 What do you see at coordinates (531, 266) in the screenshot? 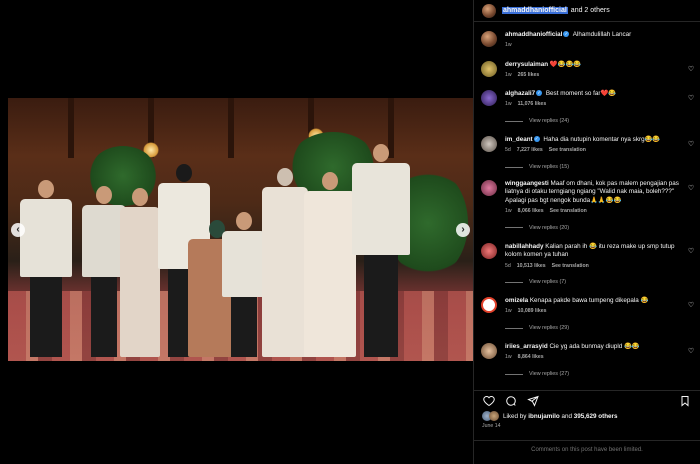
I see `comment-likes: 10,513 likes` at bounding box center [531, 266].